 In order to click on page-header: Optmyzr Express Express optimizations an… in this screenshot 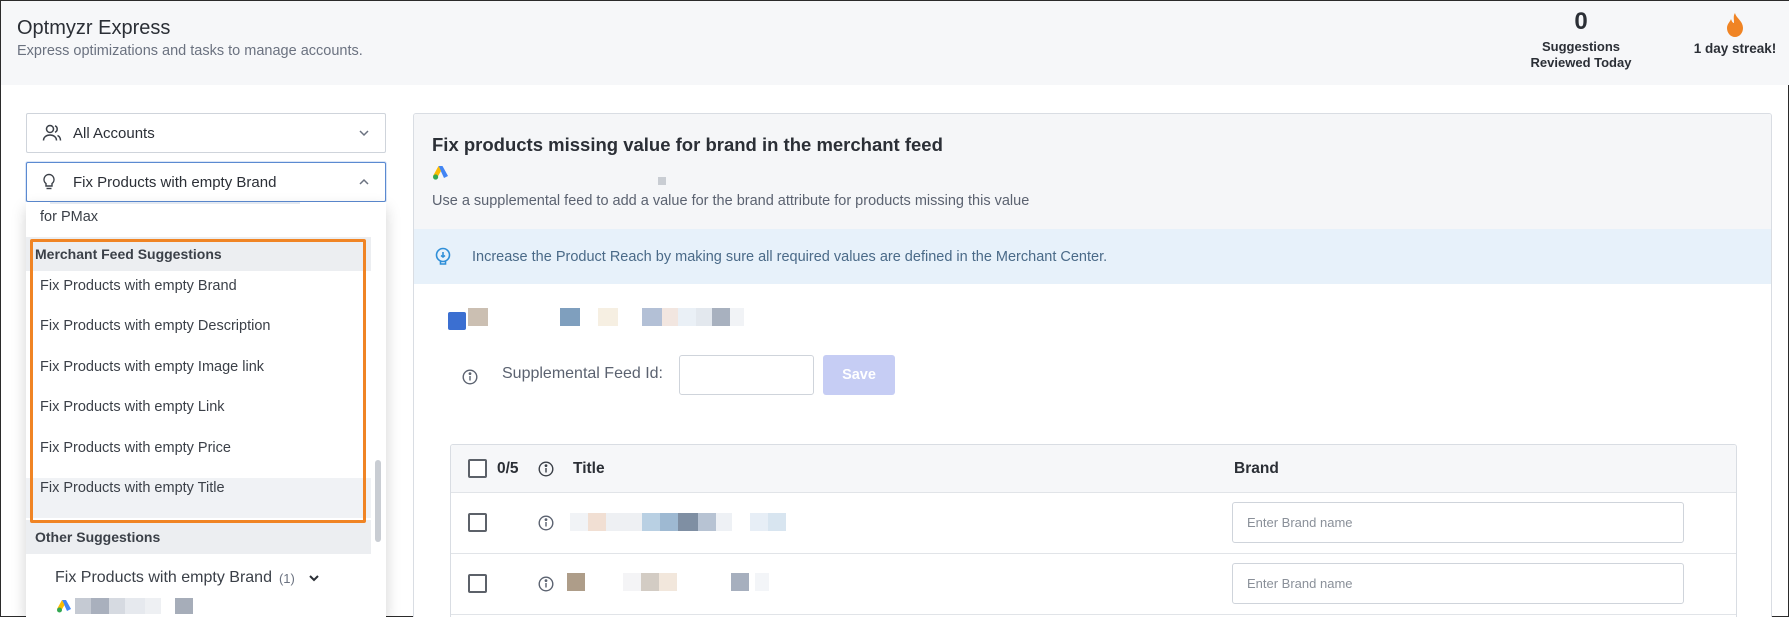, I will do `click(895, 43)`.